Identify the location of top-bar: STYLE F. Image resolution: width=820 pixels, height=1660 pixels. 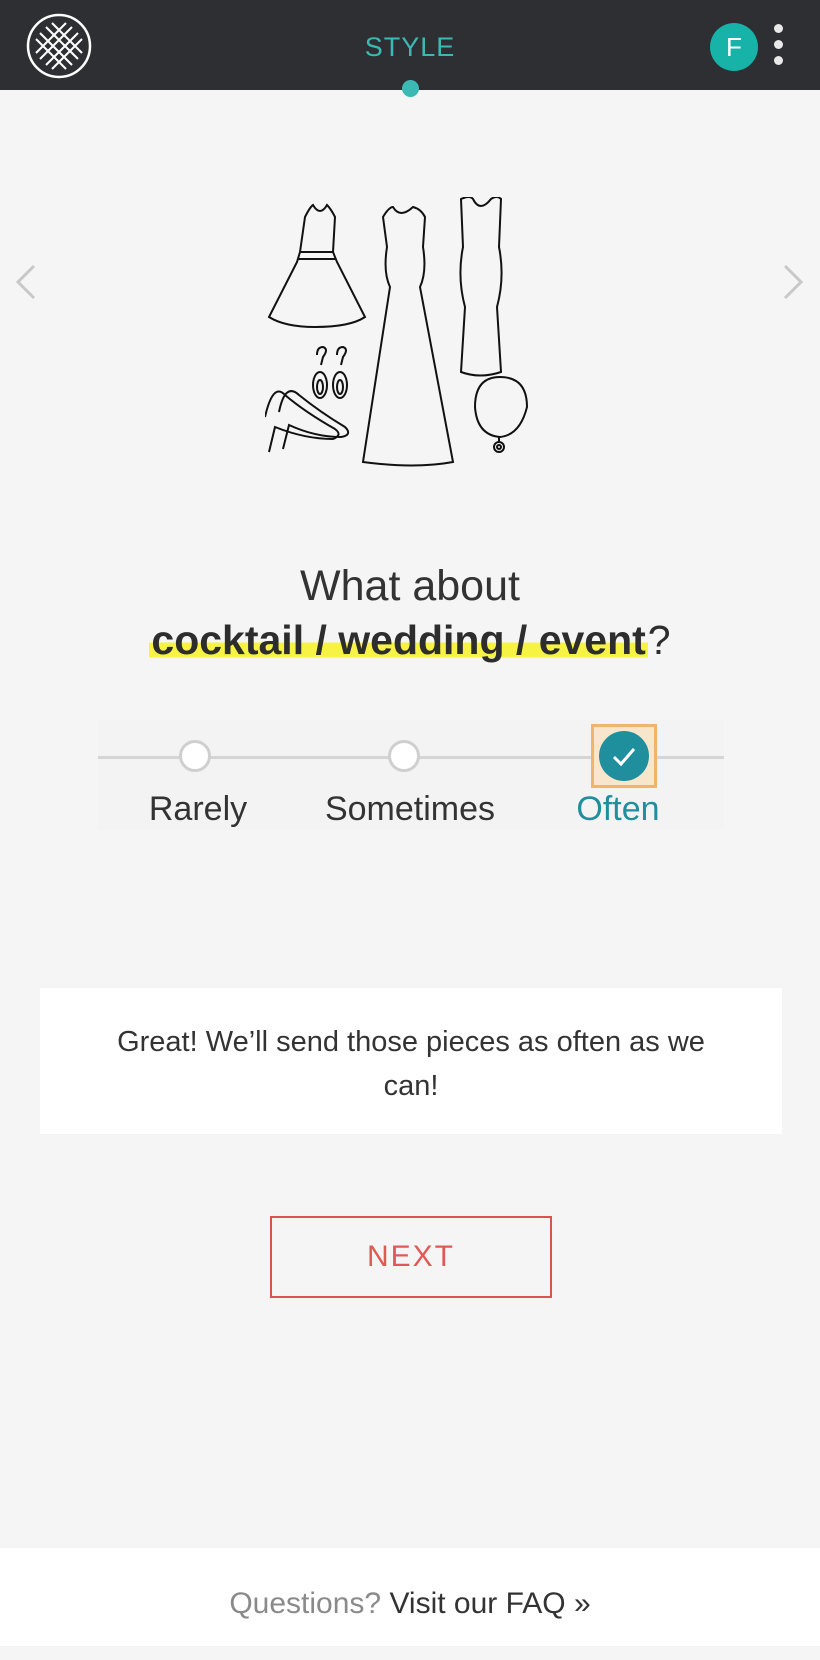
(410, 48).